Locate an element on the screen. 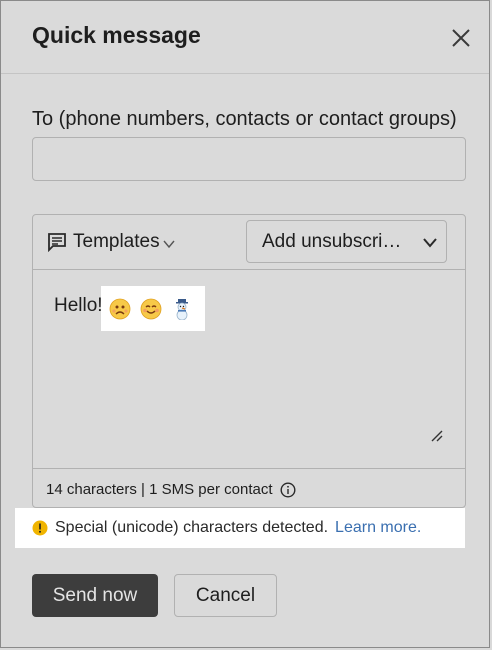 This screenshot has width=492, height=650. message-template-icon is located at coordinates (57, 242).